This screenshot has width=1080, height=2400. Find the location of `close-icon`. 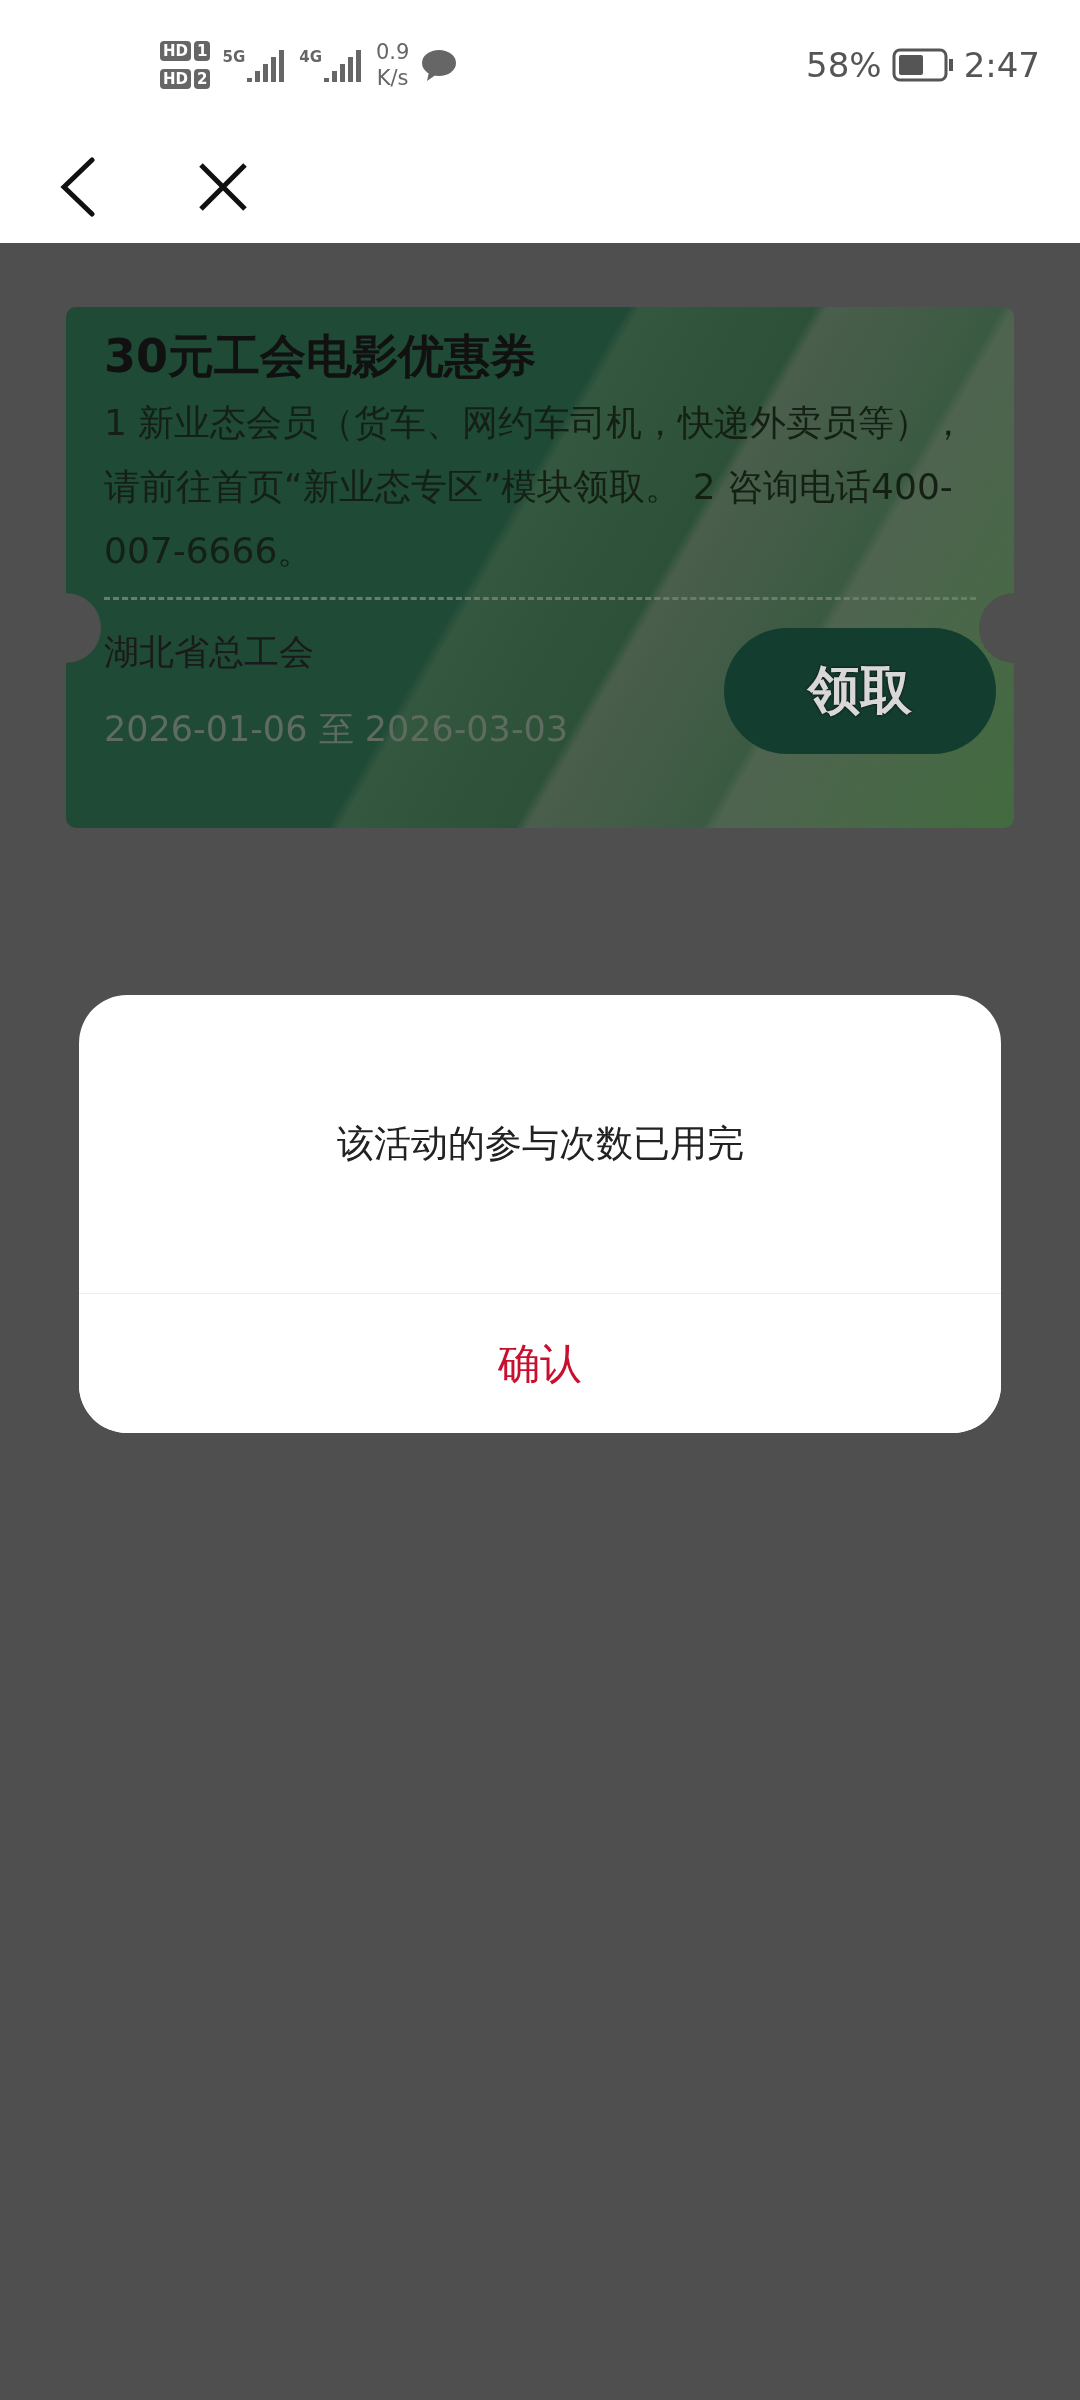

close-icon is located at coordinates (223, 186).